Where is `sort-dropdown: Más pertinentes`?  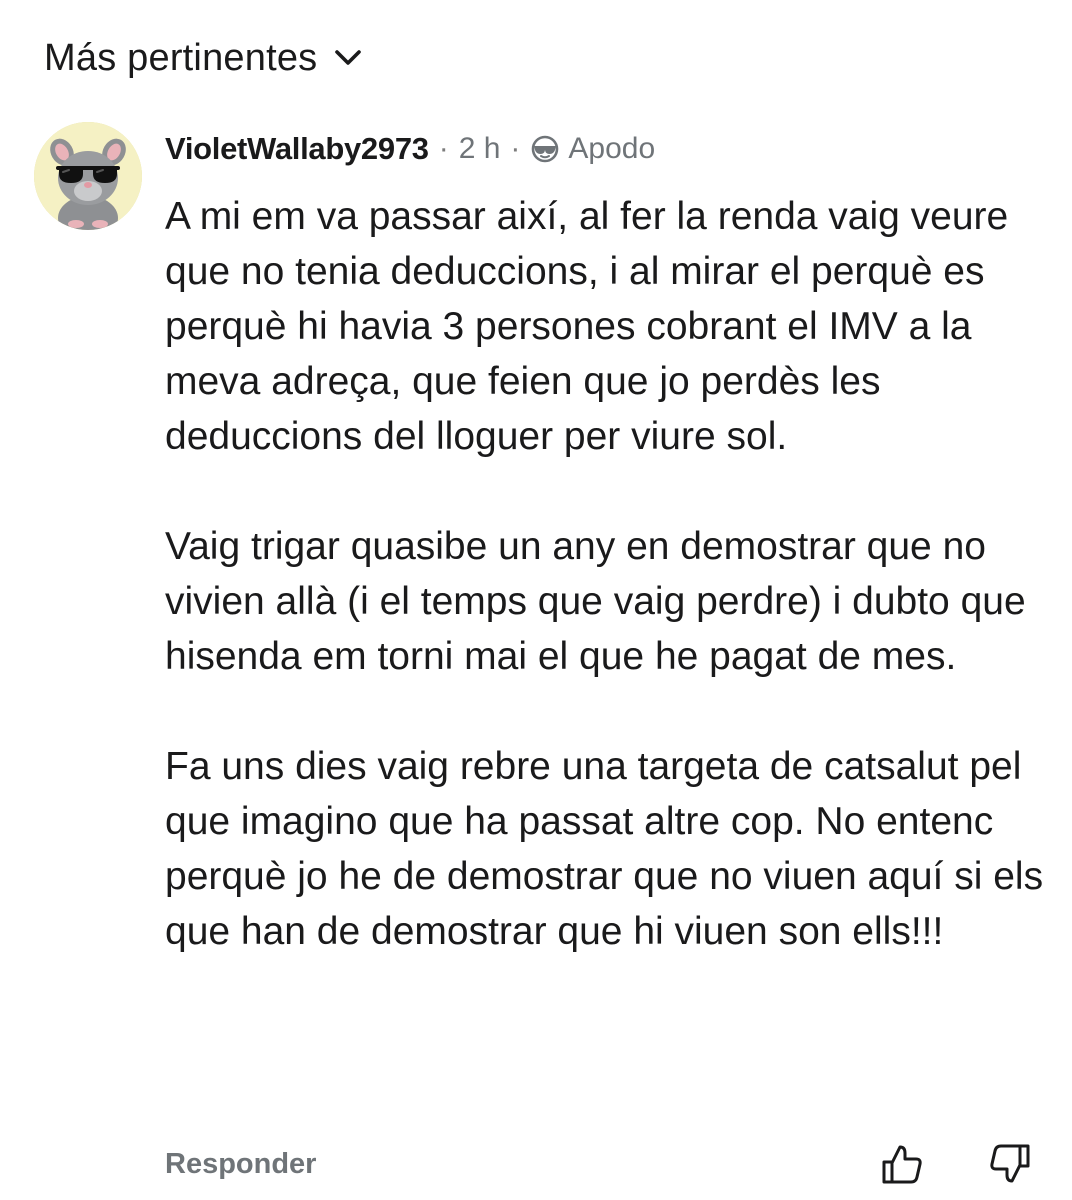 sort-dropdown: Más pertinentes is located at coordinates (204, 58).